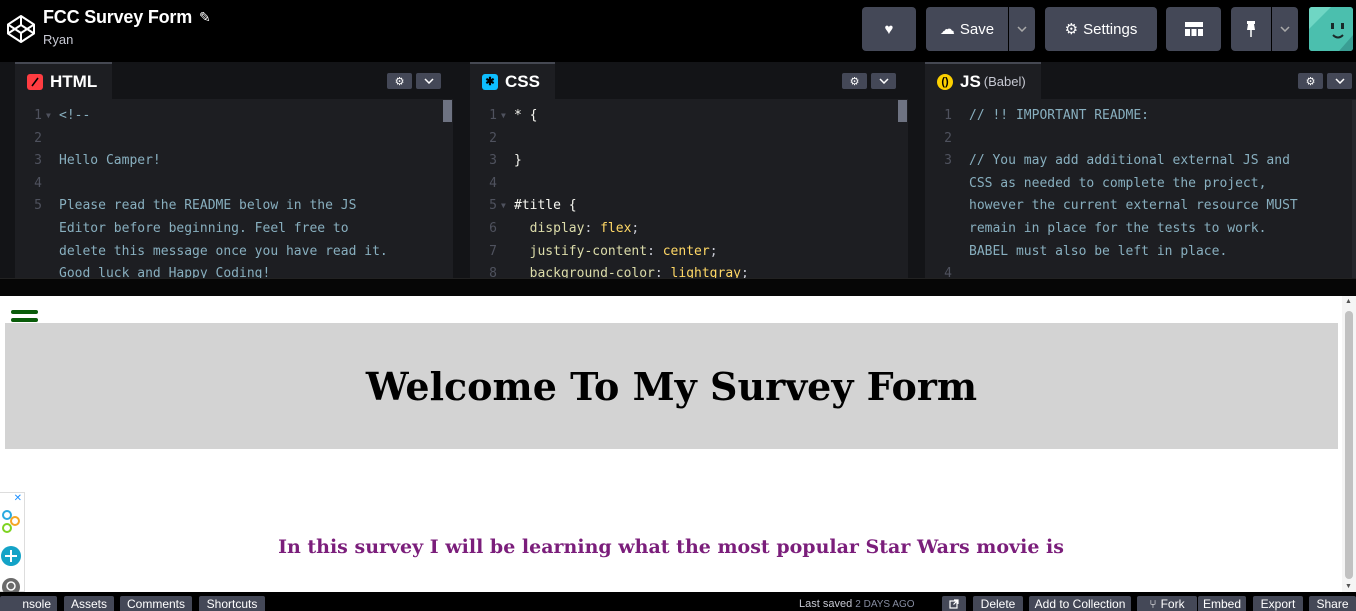 The width and height of the screenshot is (1356, 611). I want to click on code-line: 1 ▼ * {, so click(689, 116).